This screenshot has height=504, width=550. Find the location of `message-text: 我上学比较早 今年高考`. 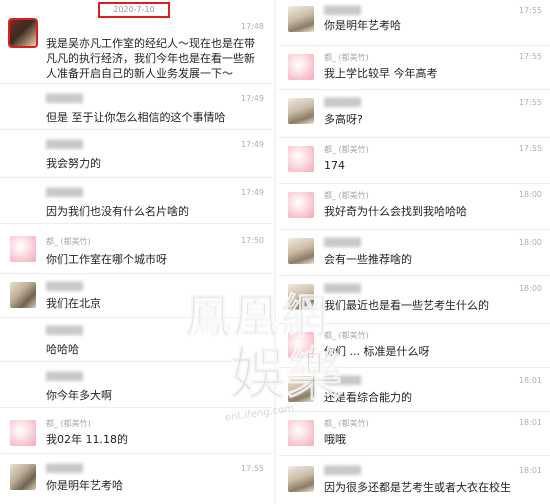

message-text: 我上学比较早 今年高考 is located at coordinates (381, 73).